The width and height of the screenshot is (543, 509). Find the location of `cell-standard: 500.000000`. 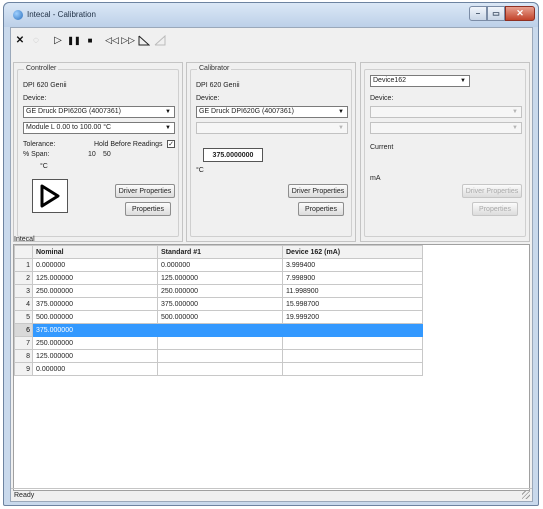

cell-standard: 500.000000 is located at coordinates (220, 317).